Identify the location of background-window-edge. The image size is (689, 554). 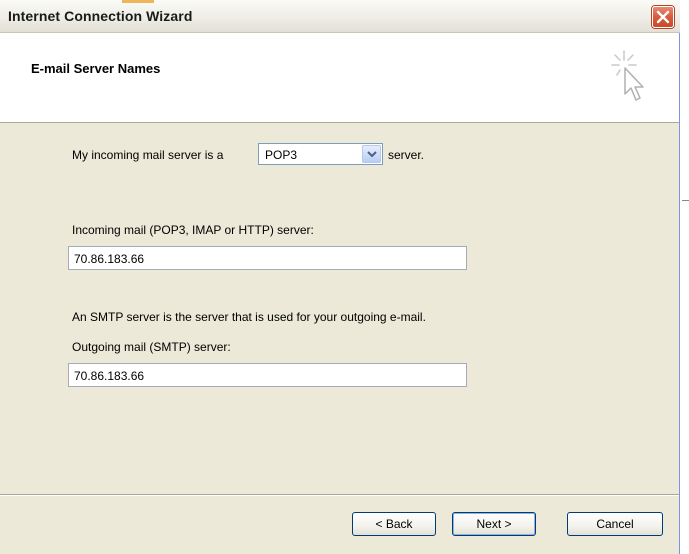
(685, 200).